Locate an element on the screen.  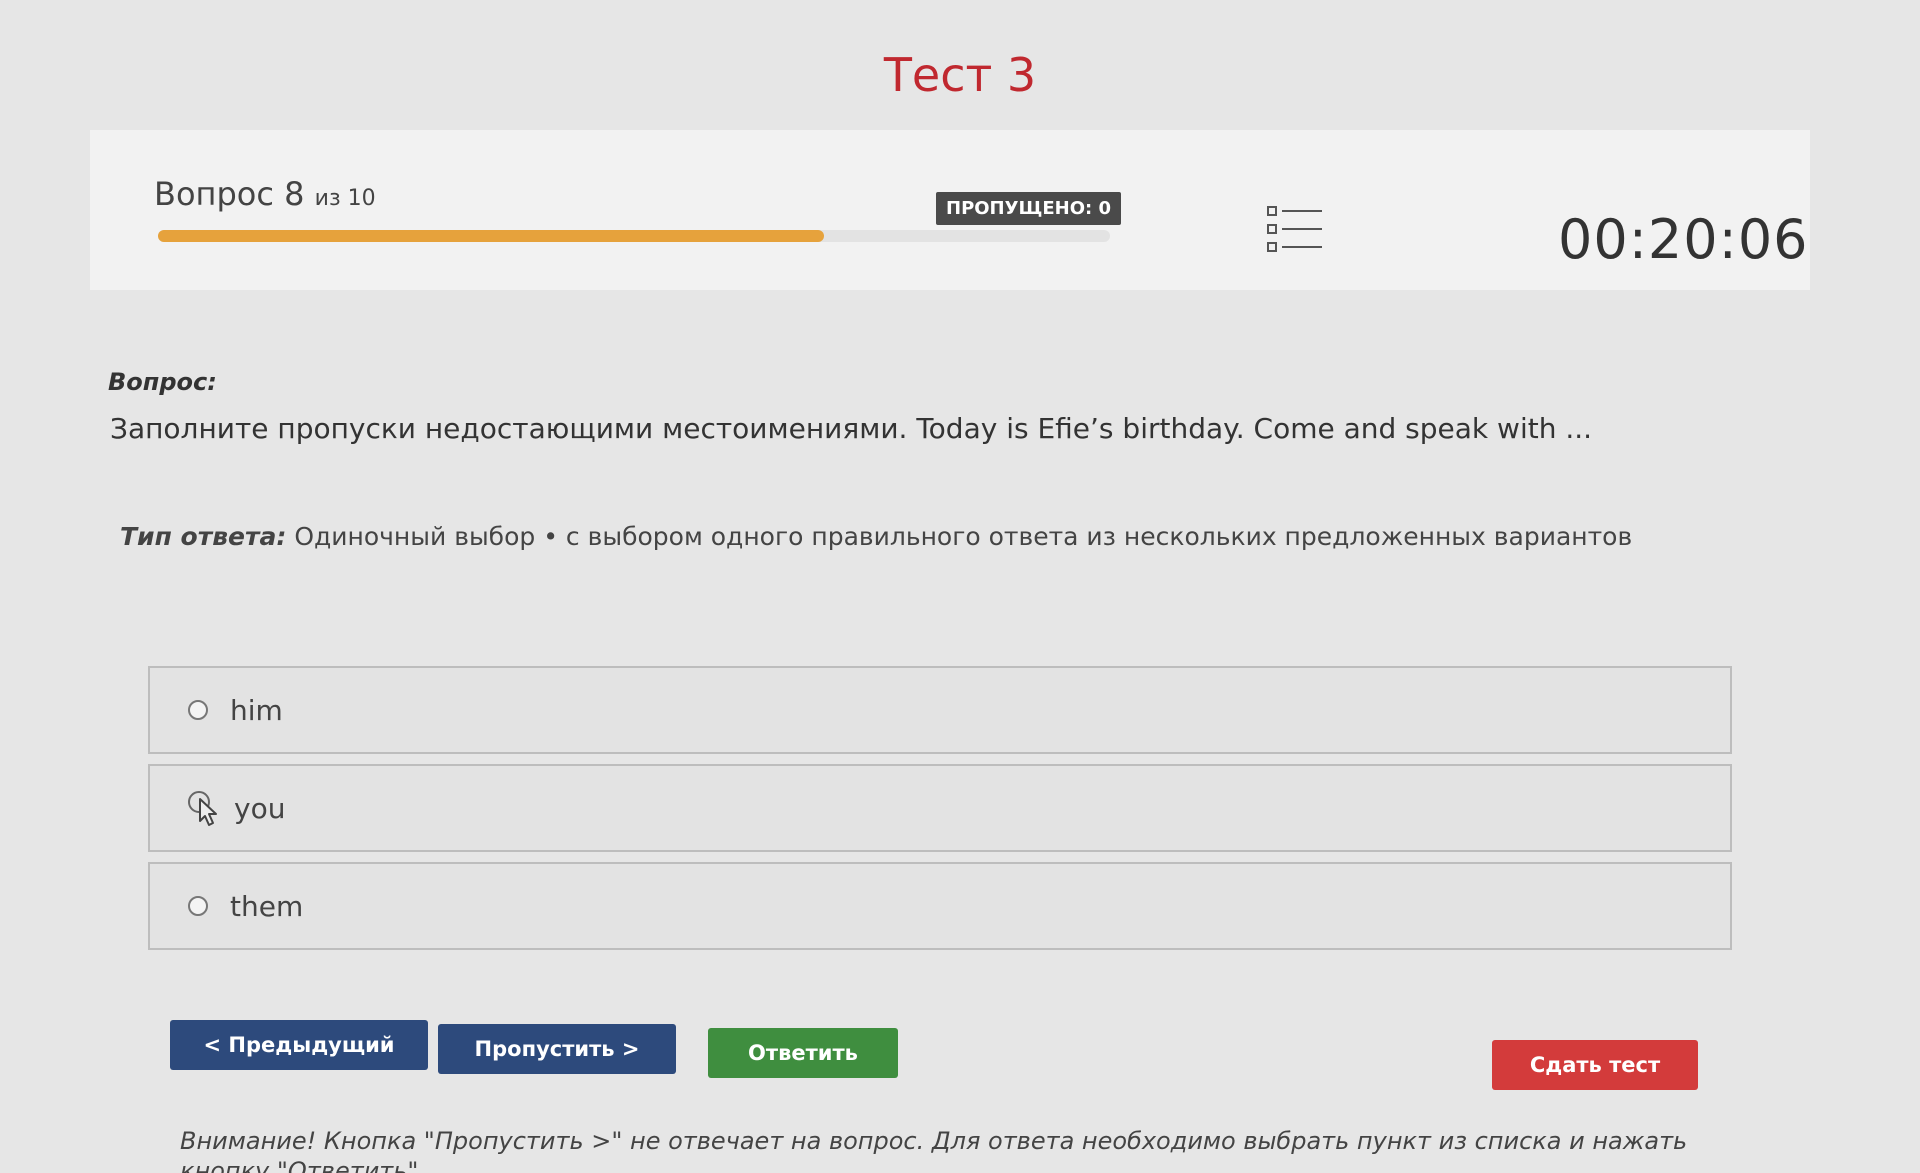
question-label: Вопрос: is located at coordinates (162, 382).